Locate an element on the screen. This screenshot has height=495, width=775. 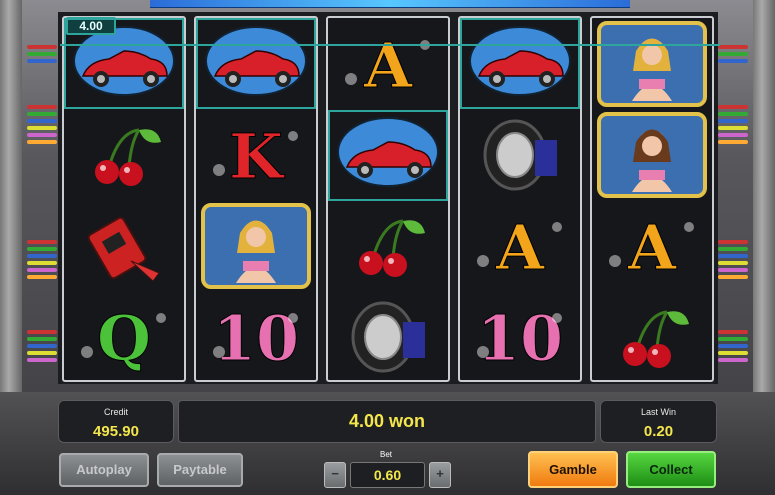
svg-text: Q is located at coordinates (124, 338).